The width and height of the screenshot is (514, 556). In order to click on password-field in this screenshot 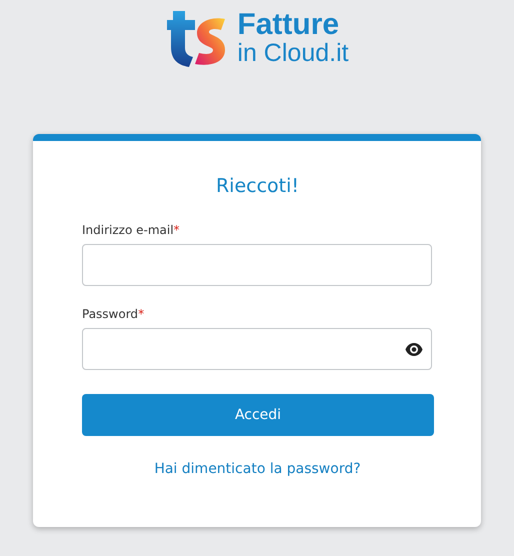, I will do `click(257, 349)`.